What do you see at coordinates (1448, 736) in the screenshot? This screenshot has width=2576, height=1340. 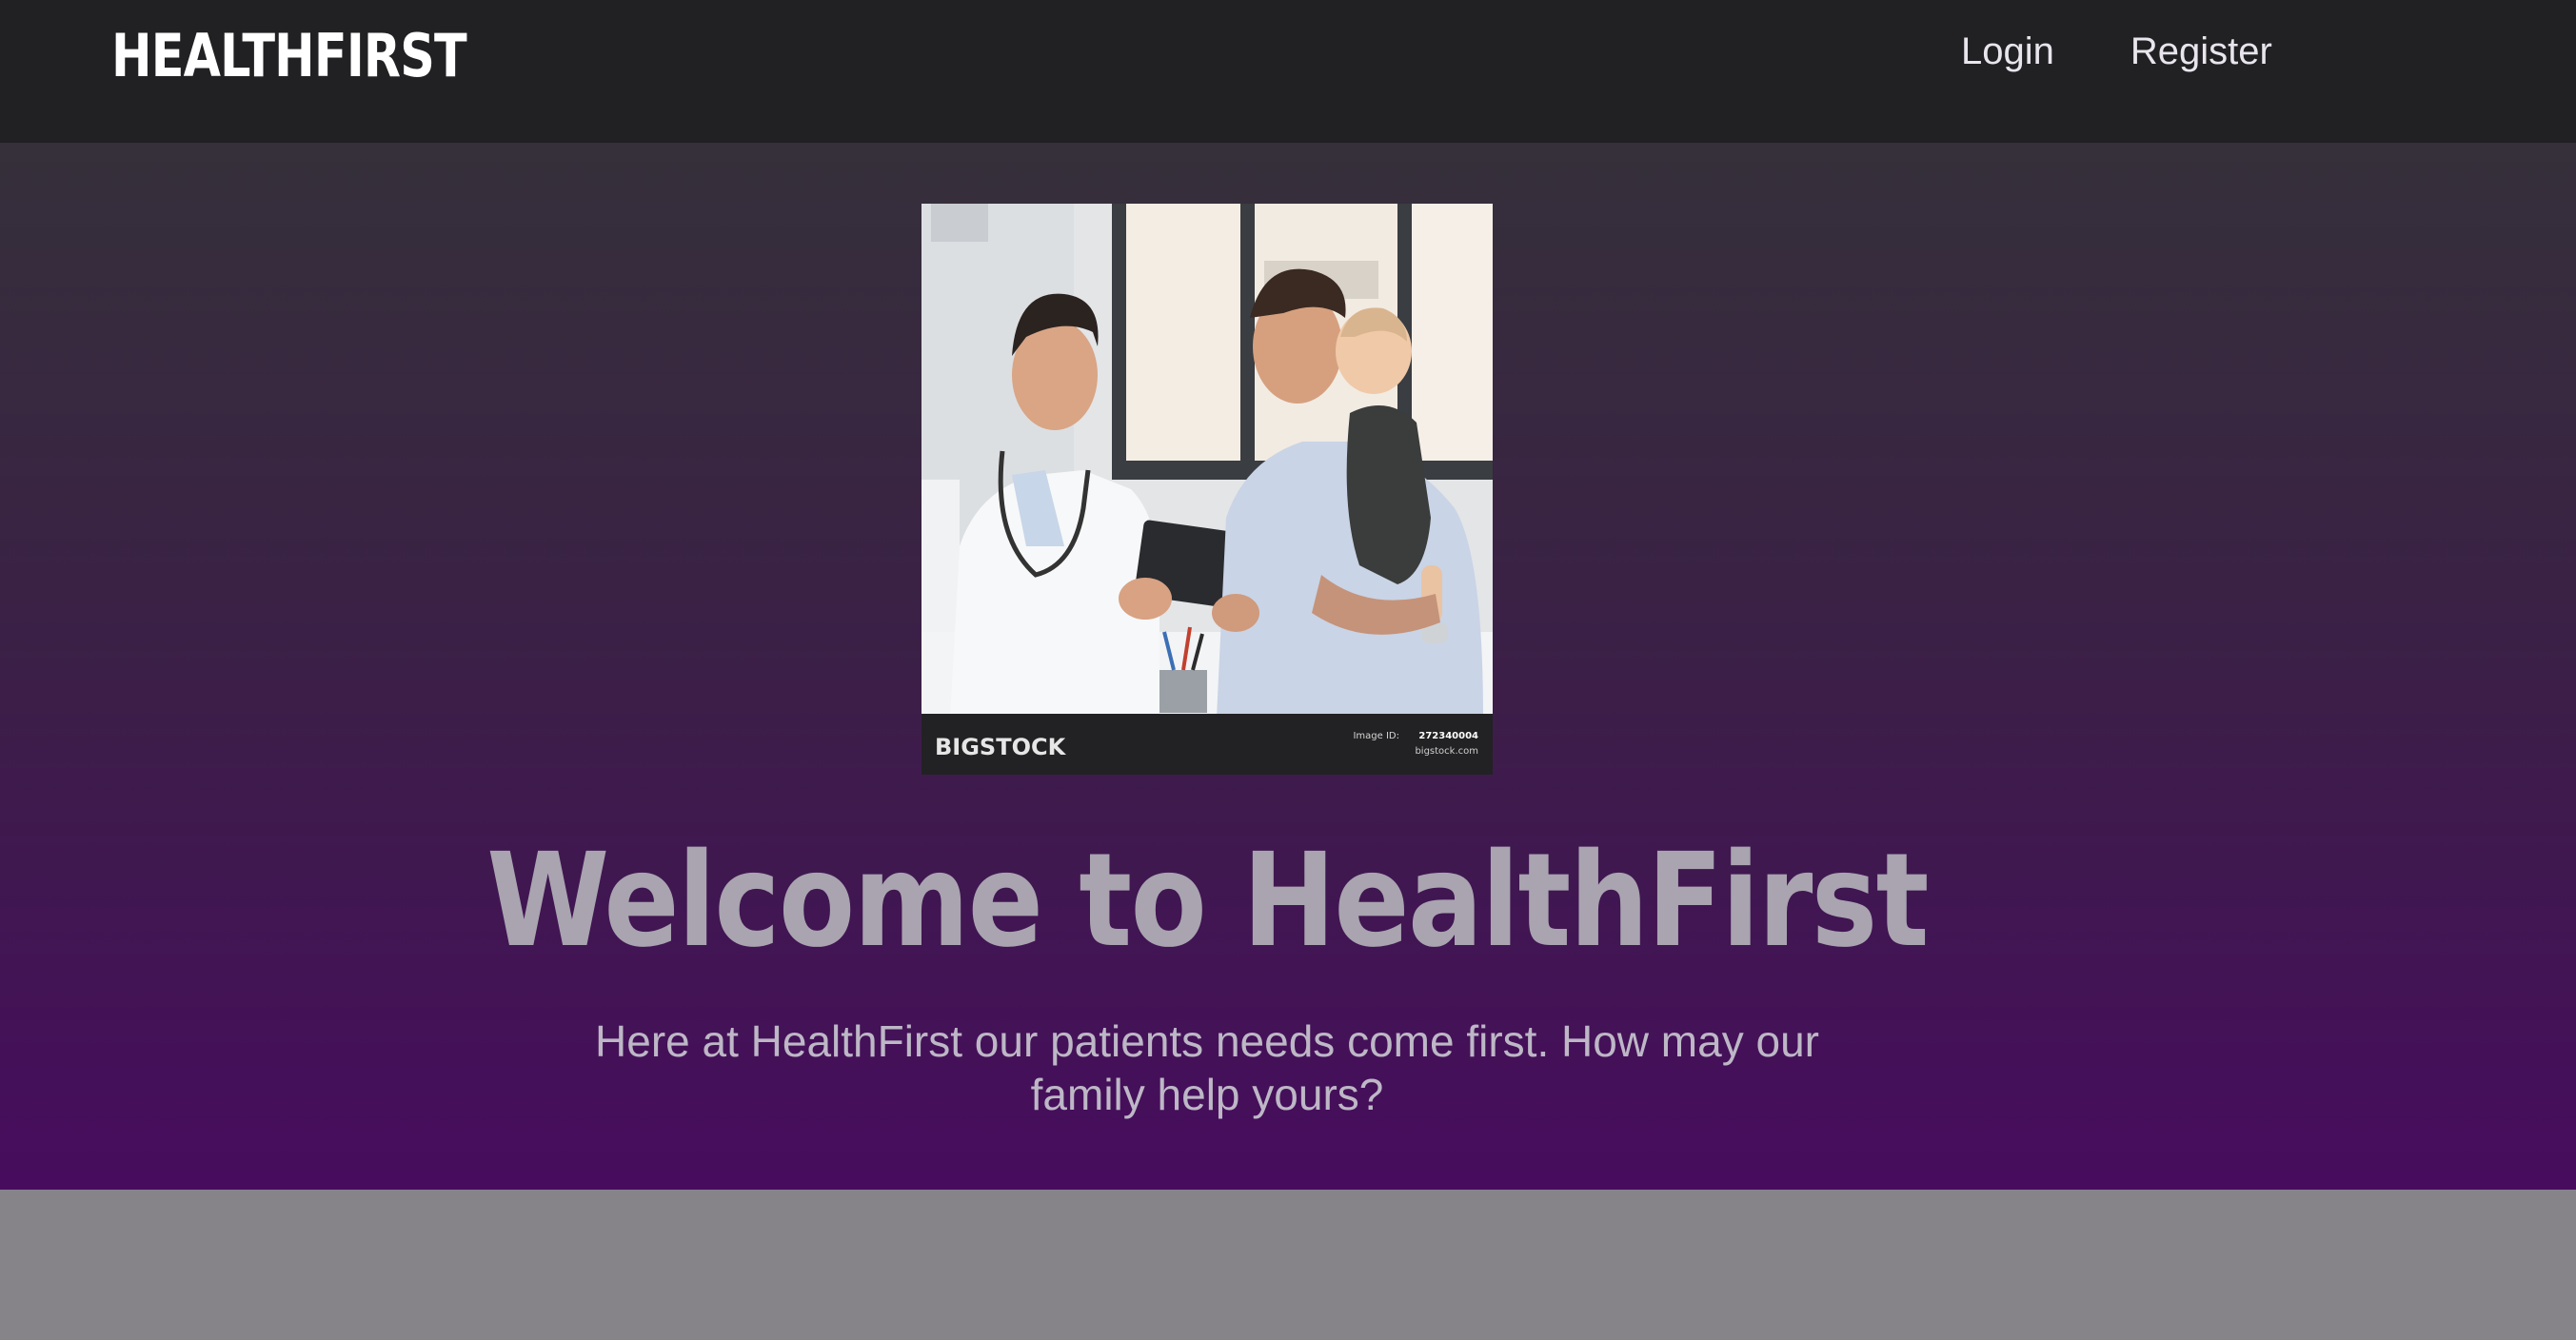 I see `watermark-id: 272340004` at bounding box center [1448, 736].